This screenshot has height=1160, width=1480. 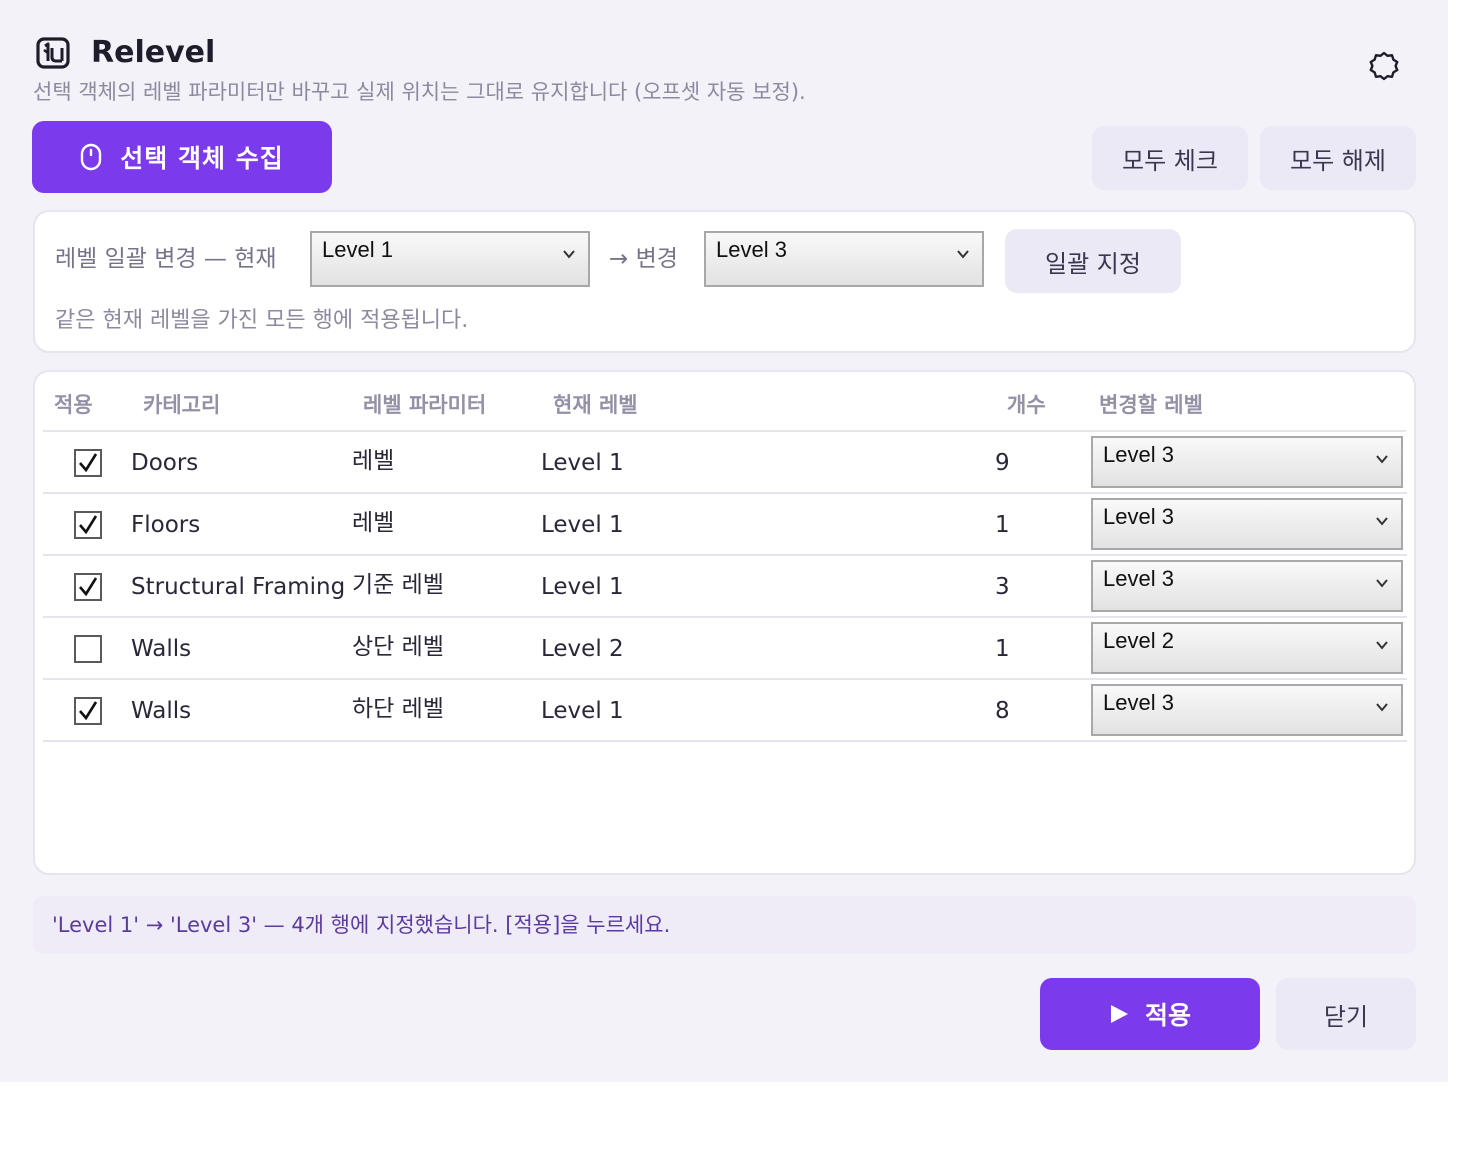 I want to click on bulk-current-level-select: Level 1, so click(x=450, y=259).